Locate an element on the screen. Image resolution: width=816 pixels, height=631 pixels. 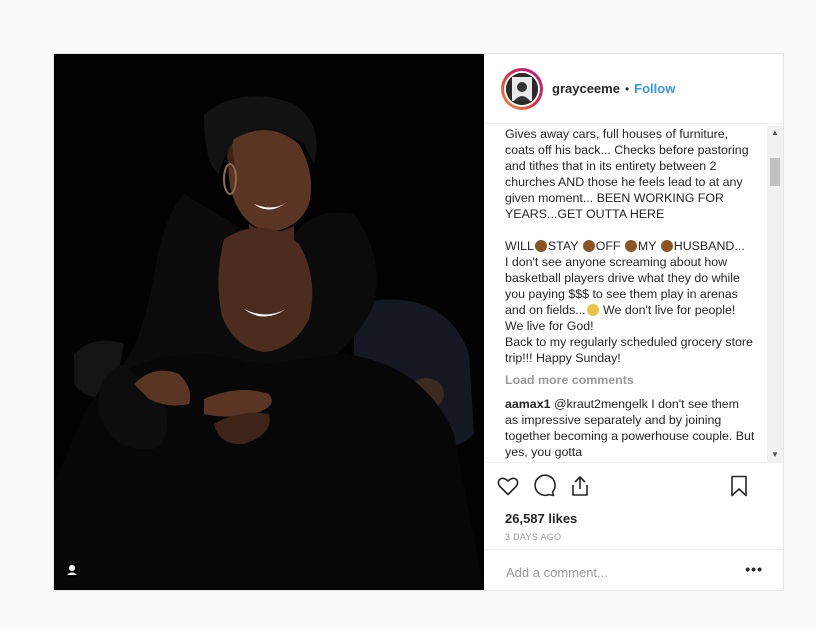
scroll-thumb is located at coordinates (775, 172).